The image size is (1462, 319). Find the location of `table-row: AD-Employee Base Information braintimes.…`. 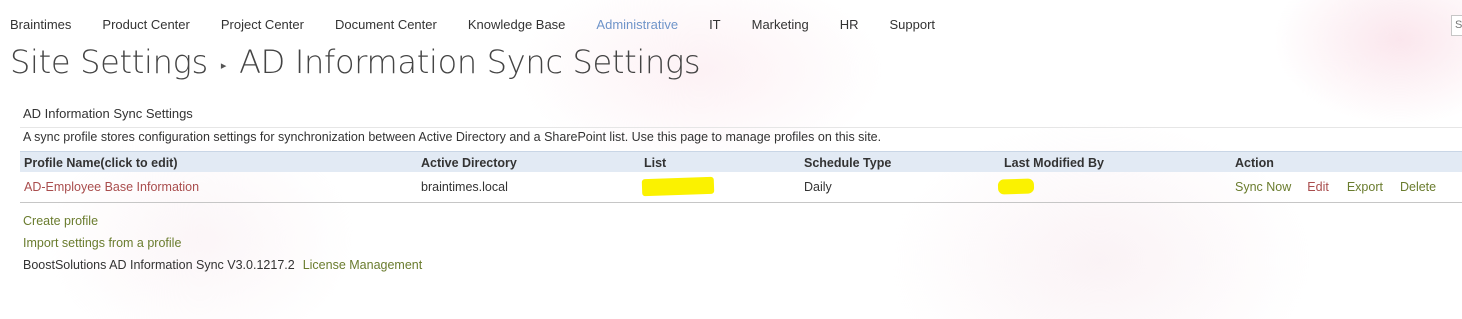

table-row: AD-Employee Base Information braintimes.… is located at coordinates (741, 187).